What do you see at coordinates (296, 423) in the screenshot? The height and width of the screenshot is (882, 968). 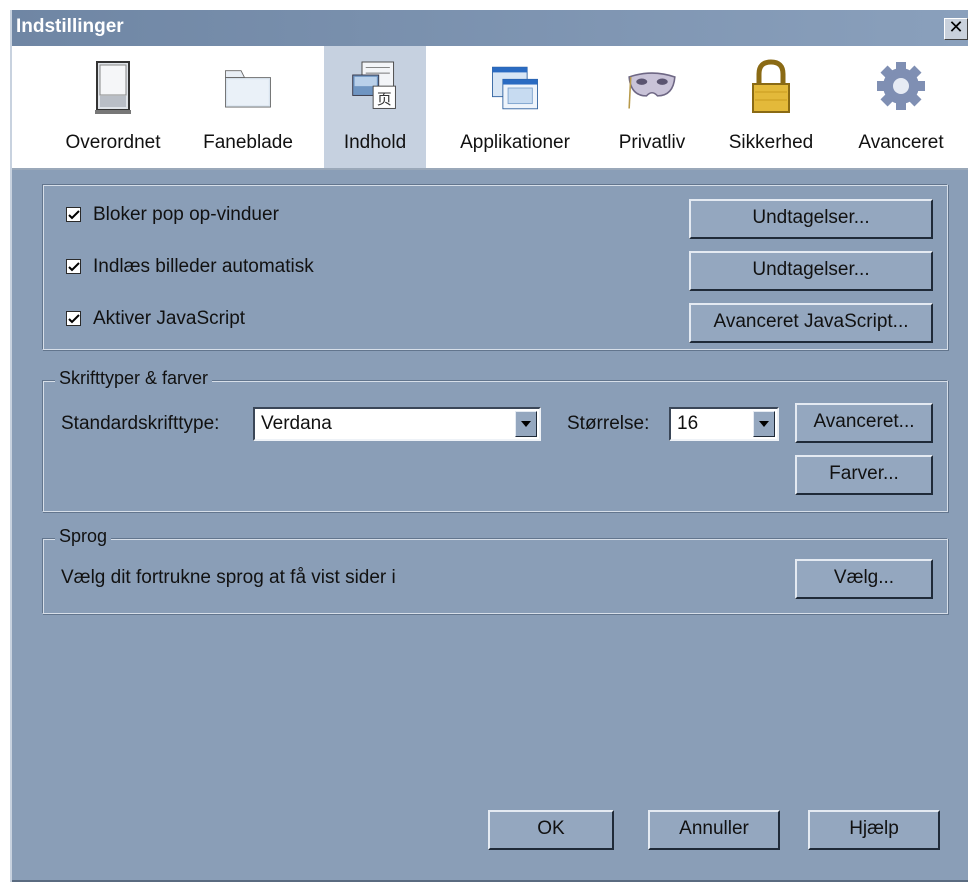 I see `default-font-value: Verdana` at bounding box center [296, 423].